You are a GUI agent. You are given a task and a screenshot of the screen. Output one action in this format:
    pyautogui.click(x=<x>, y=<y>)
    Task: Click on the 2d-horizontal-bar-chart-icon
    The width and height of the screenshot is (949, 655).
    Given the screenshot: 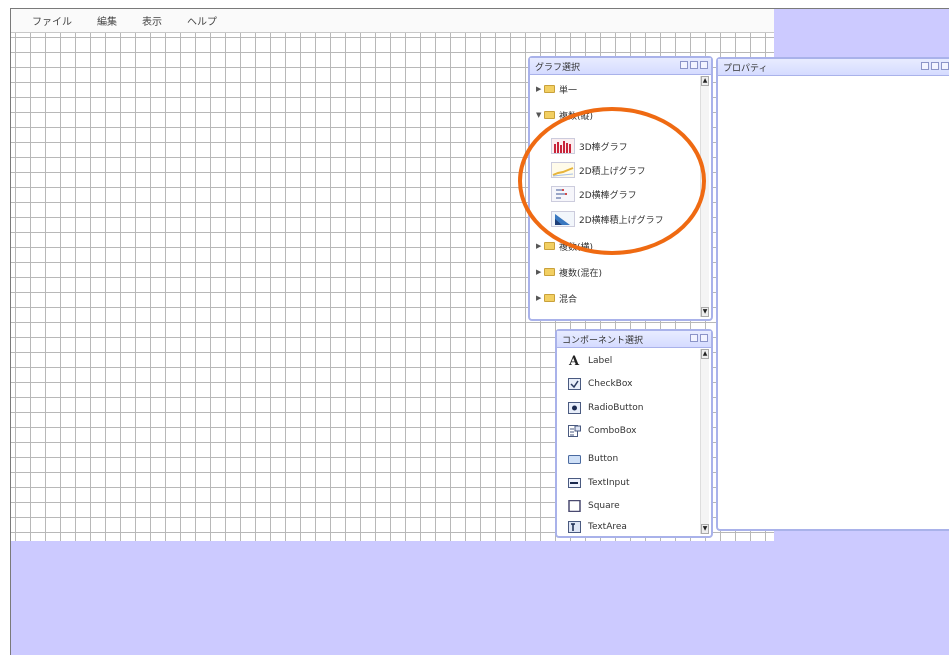 What is the action you would take?
    pyautogui.click(x=563, y=194)
    